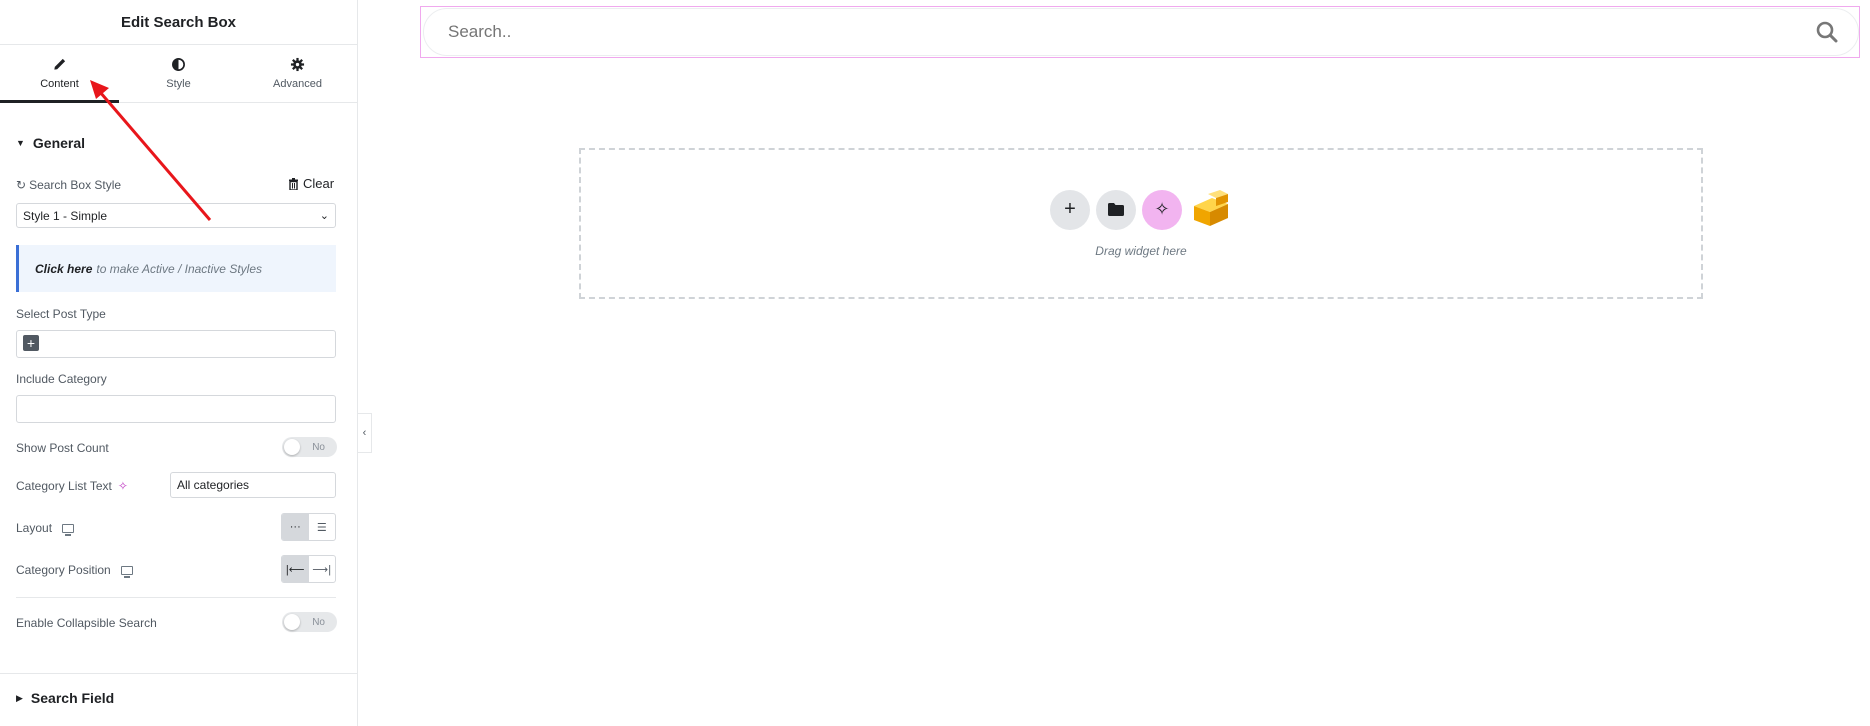  I want to click on search-box-style-select: Style 1 - Simple ⌄, so click(176, 215).